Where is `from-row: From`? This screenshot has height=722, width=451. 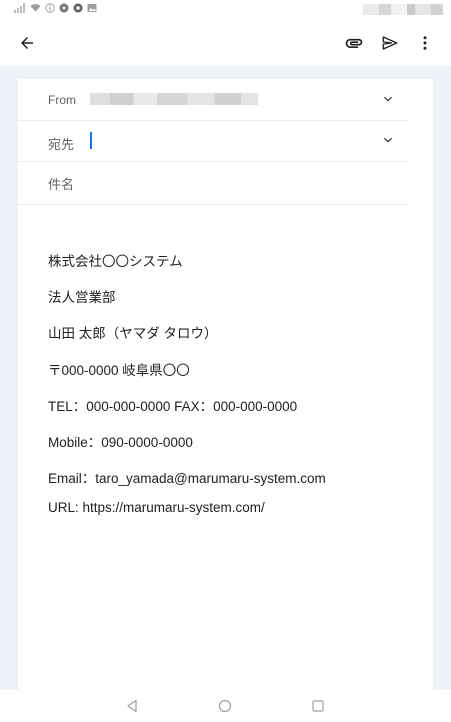 from-row: From is located at coordinates (213, 100).